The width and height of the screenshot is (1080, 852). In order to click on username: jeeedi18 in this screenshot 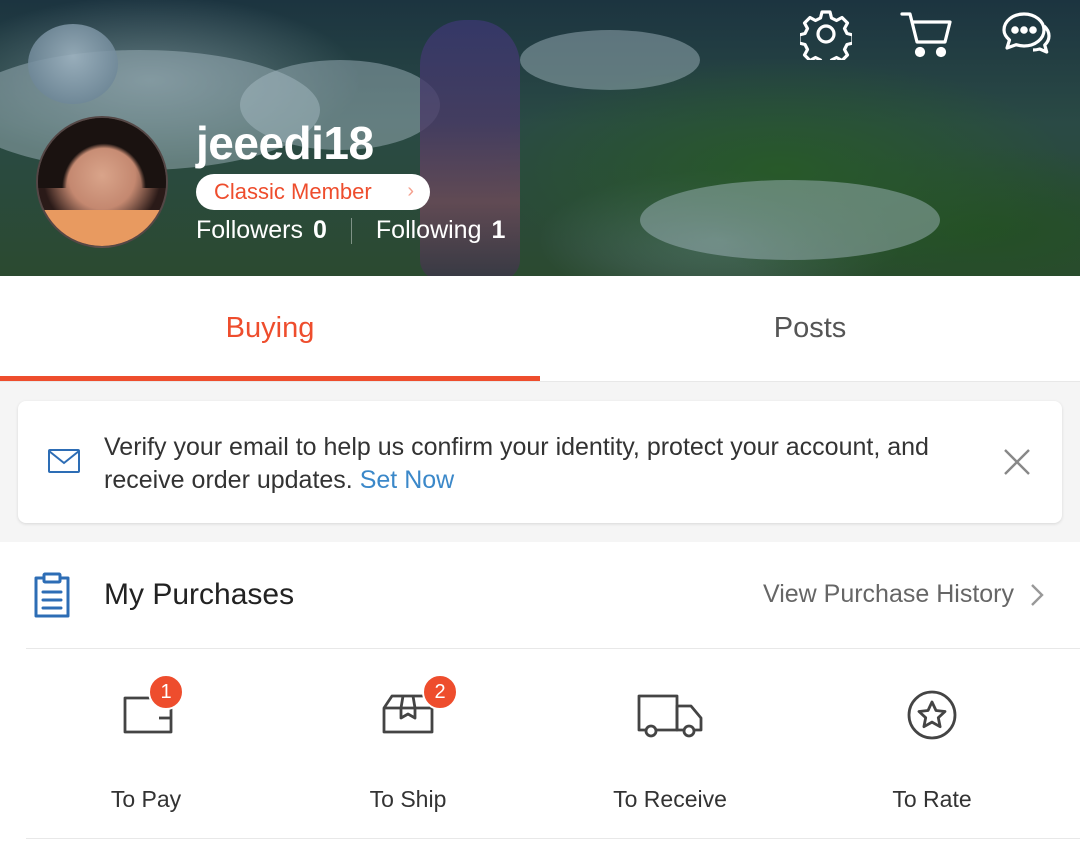, I will do `click(285, 143)`.